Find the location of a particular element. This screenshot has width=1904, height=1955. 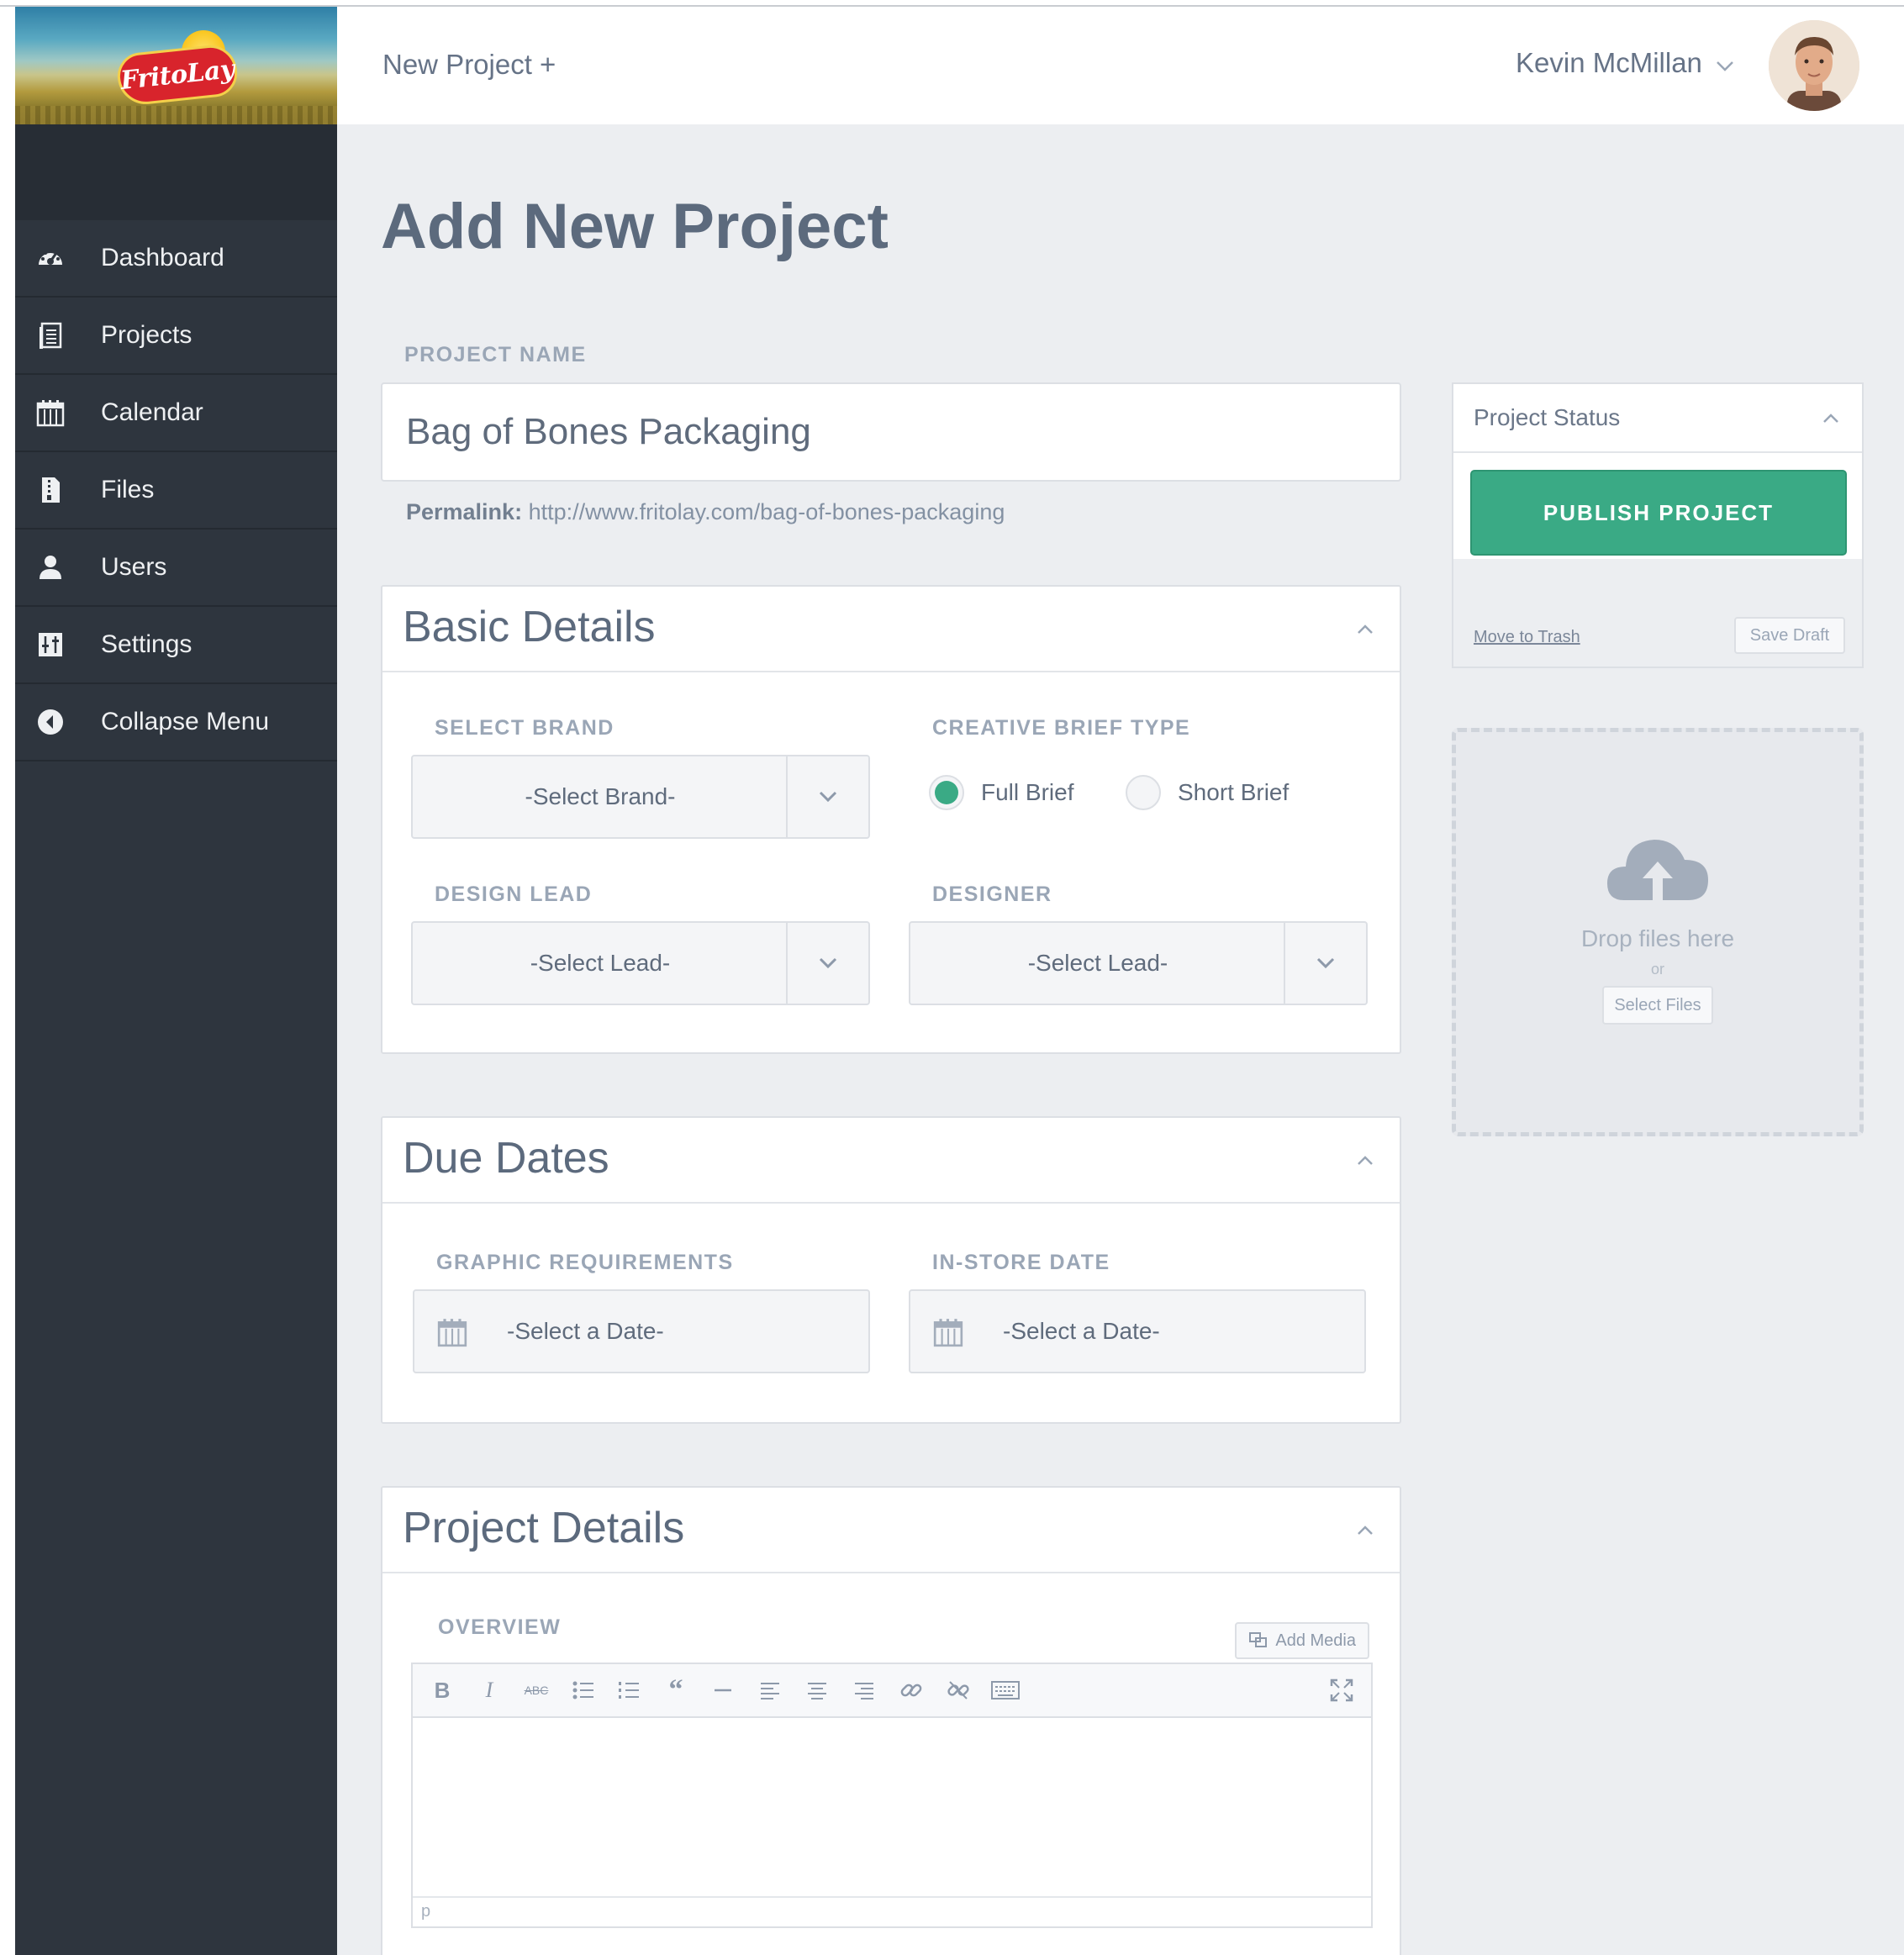

graphic-requirements-label: GRAPHIC REQUIREMENTS is located at coordinates (585, 1262).